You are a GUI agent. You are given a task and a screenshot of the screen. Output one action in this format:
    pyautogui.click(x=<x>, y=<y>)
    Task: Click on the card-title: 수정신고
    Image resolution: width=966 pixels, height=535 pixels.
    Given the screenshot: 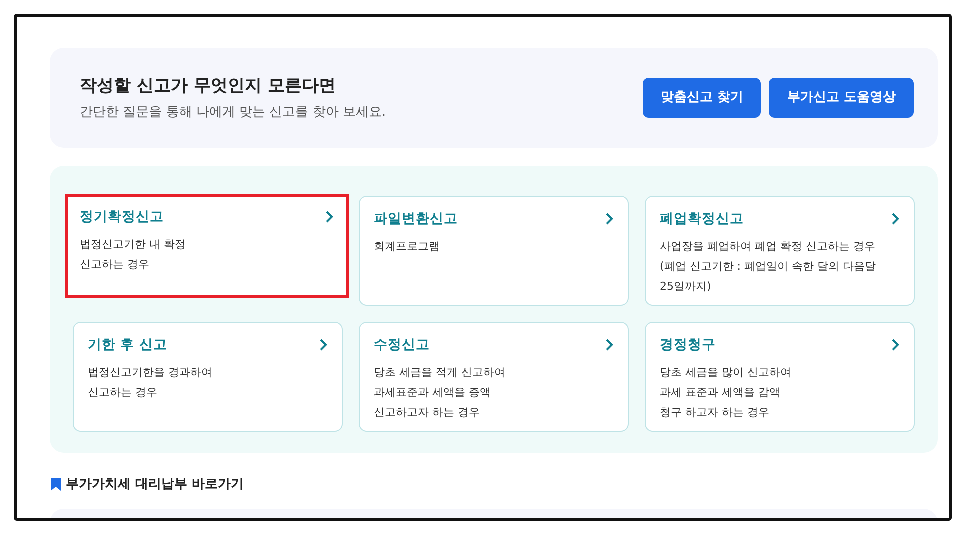 What is the action you would take?
    pyautogui.click(x=402, y=345)
    